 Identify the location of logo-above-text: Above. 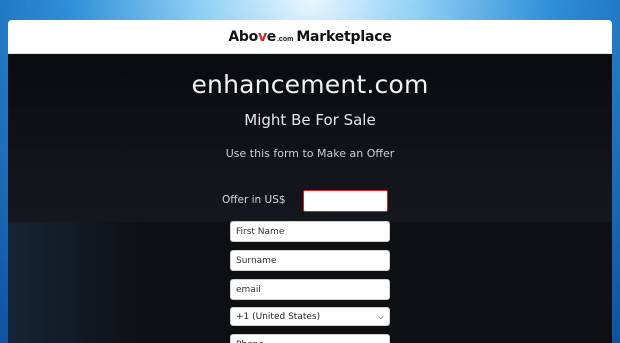
(252, 36).